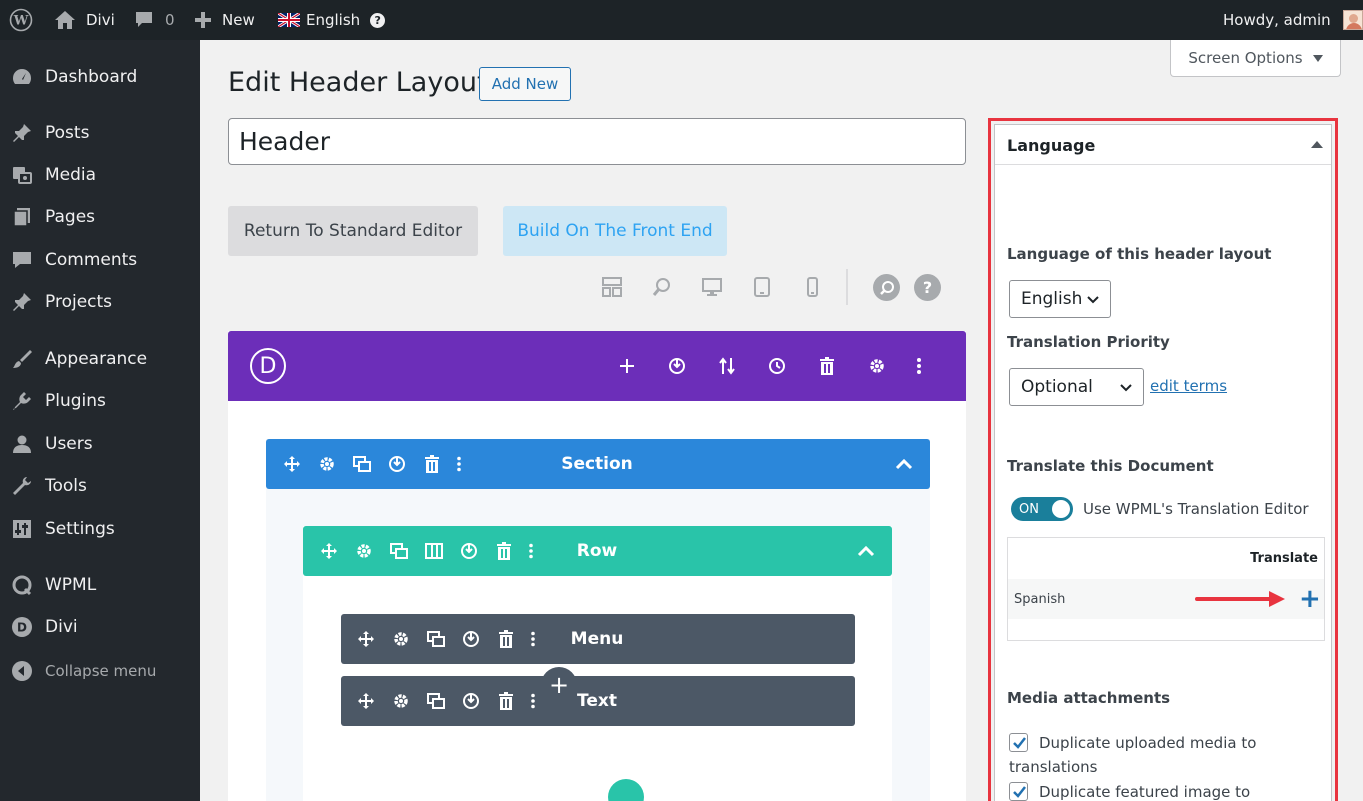 The width and height of the screenshot is (1363, 801). I want to click on sidebar-item-projects: Projects, so click(100, 302).